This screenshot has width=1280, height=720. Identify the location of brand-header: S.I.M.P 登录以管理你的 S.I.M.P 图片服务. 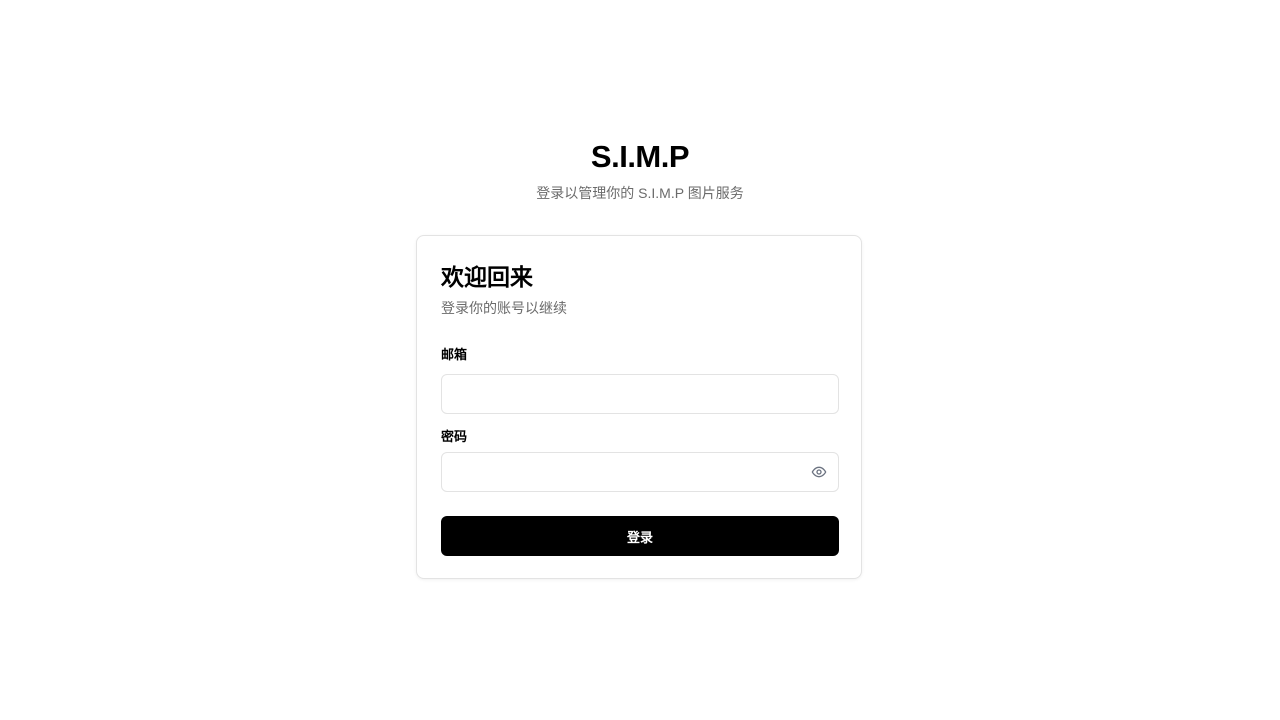
(640, 170).